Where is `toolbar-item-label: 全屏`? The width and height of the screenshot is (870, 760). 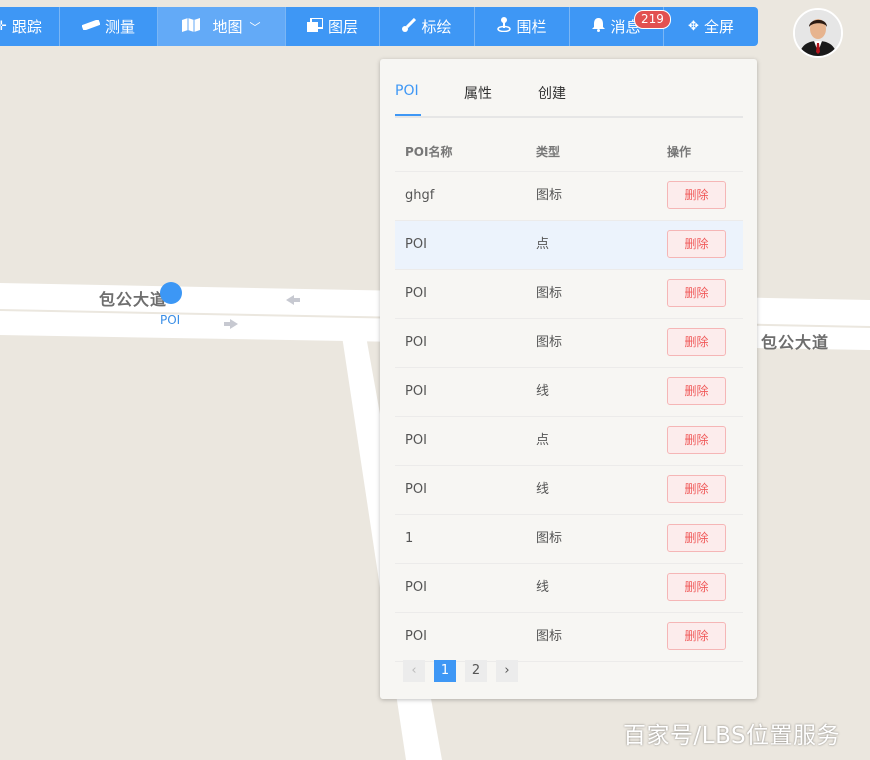 toolbar-item-label: 全屏 is located at coordinates (718, 27).